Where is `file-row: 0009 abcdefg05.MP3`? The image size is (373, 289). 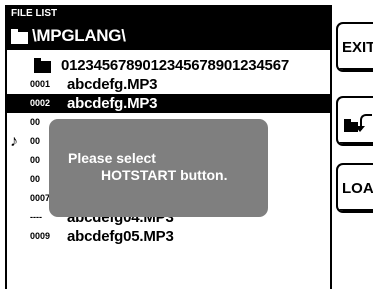 file-row: 0009 abcdefg05.MP3 is located at coordinates (168, 236).